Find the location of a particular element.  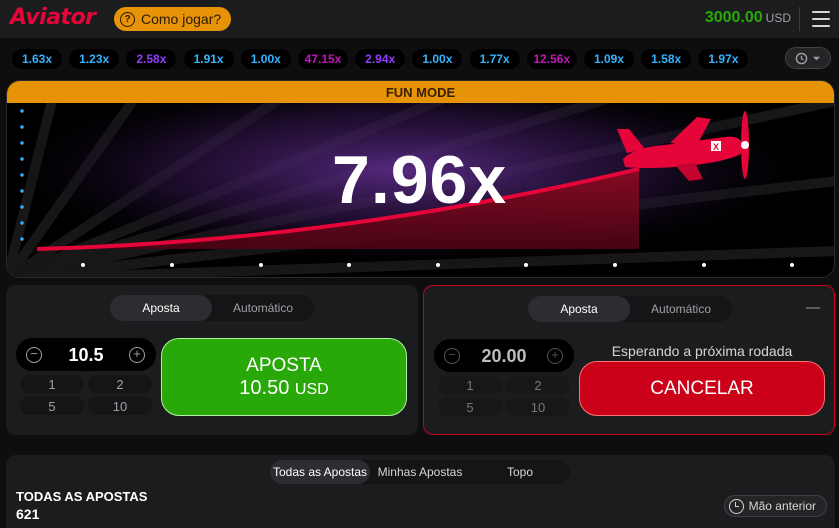

all-bets-title: TODAS AS APOSTAS is located at coordinates (82, 496).